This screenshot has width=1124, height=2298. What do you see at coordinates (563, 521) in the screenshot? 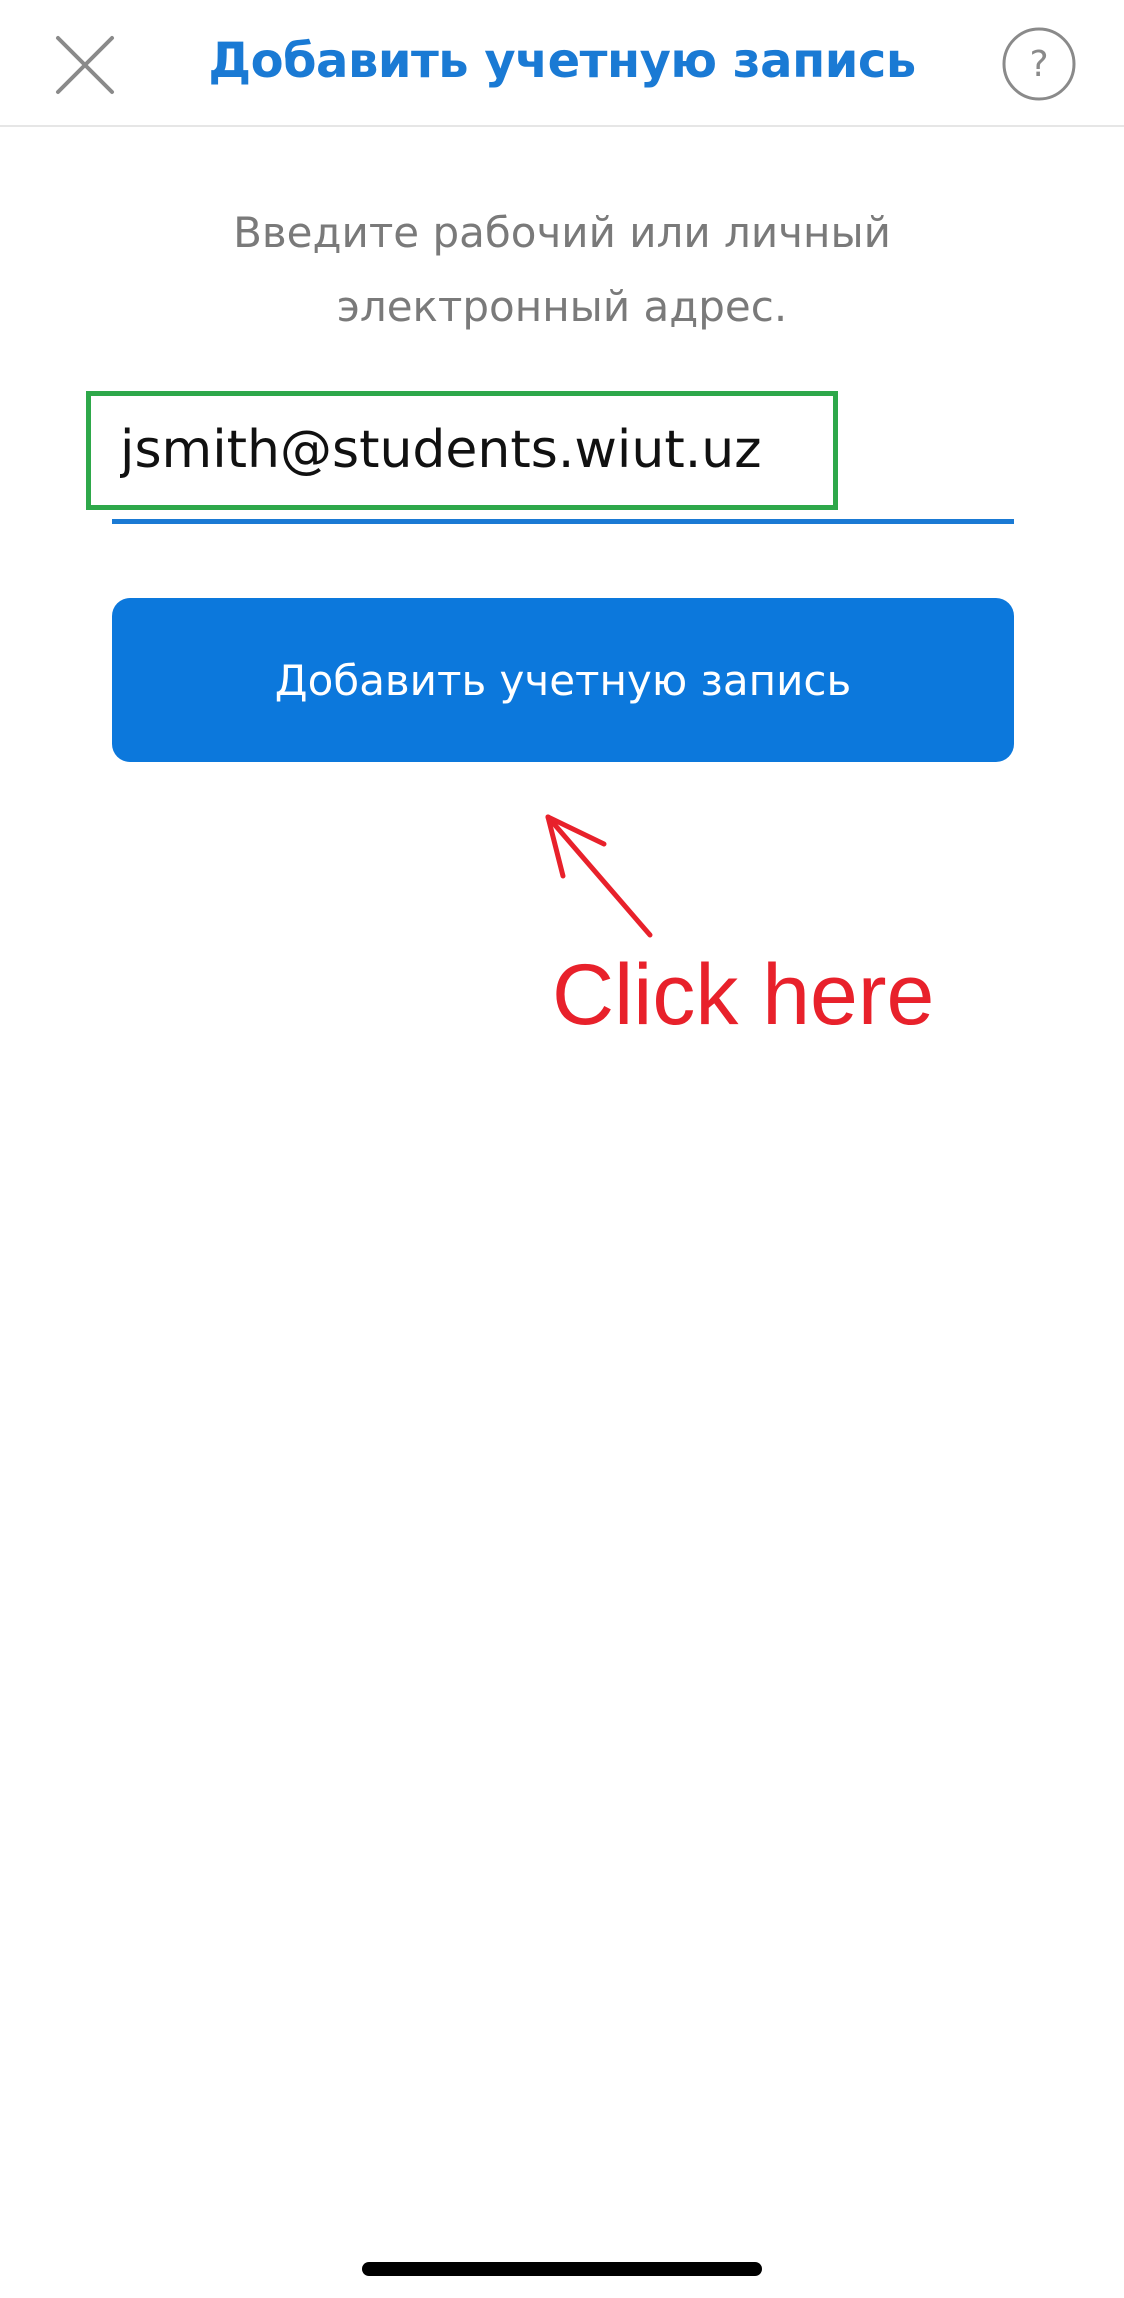
I see `email-field-underline` at bounding box center [563, 521].